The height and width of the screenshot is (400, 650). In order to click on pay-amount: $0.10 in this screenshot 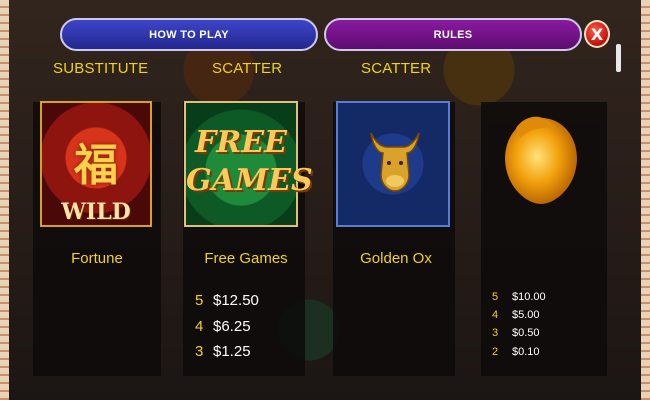, I will do `click(526, 352)`.